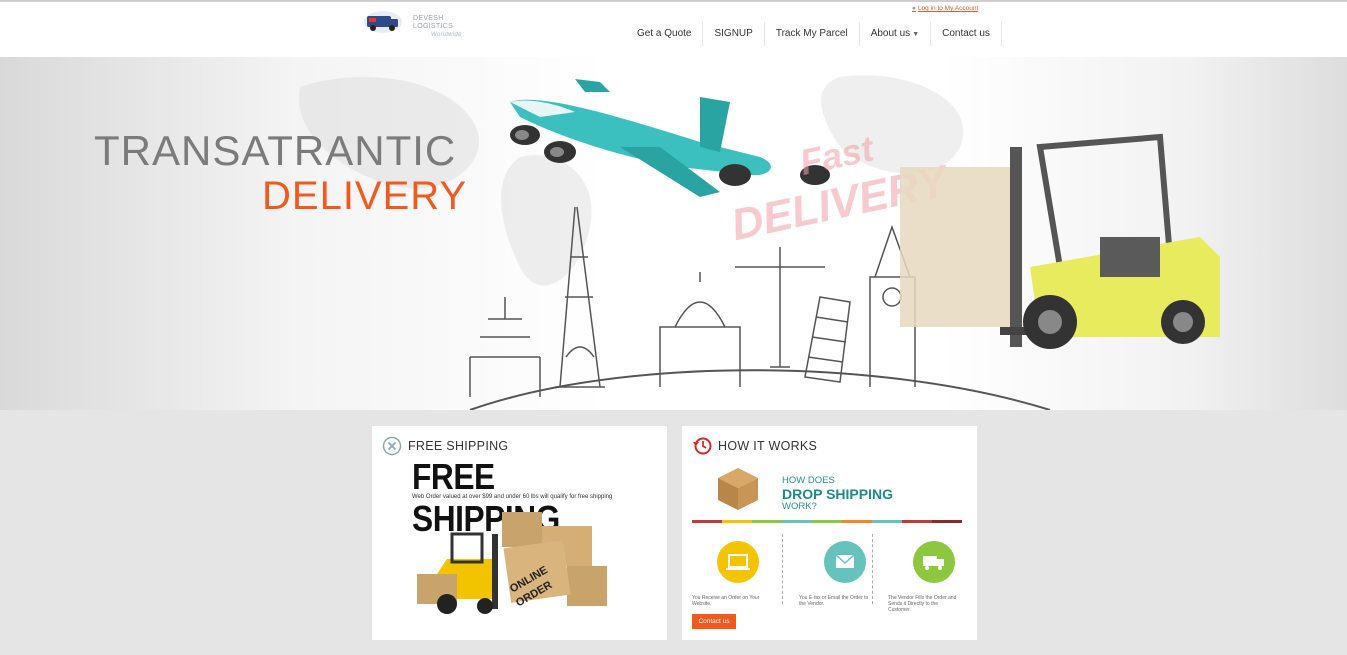  I want to click on nav-signup-label: SIGNUP, so click(733, 33).